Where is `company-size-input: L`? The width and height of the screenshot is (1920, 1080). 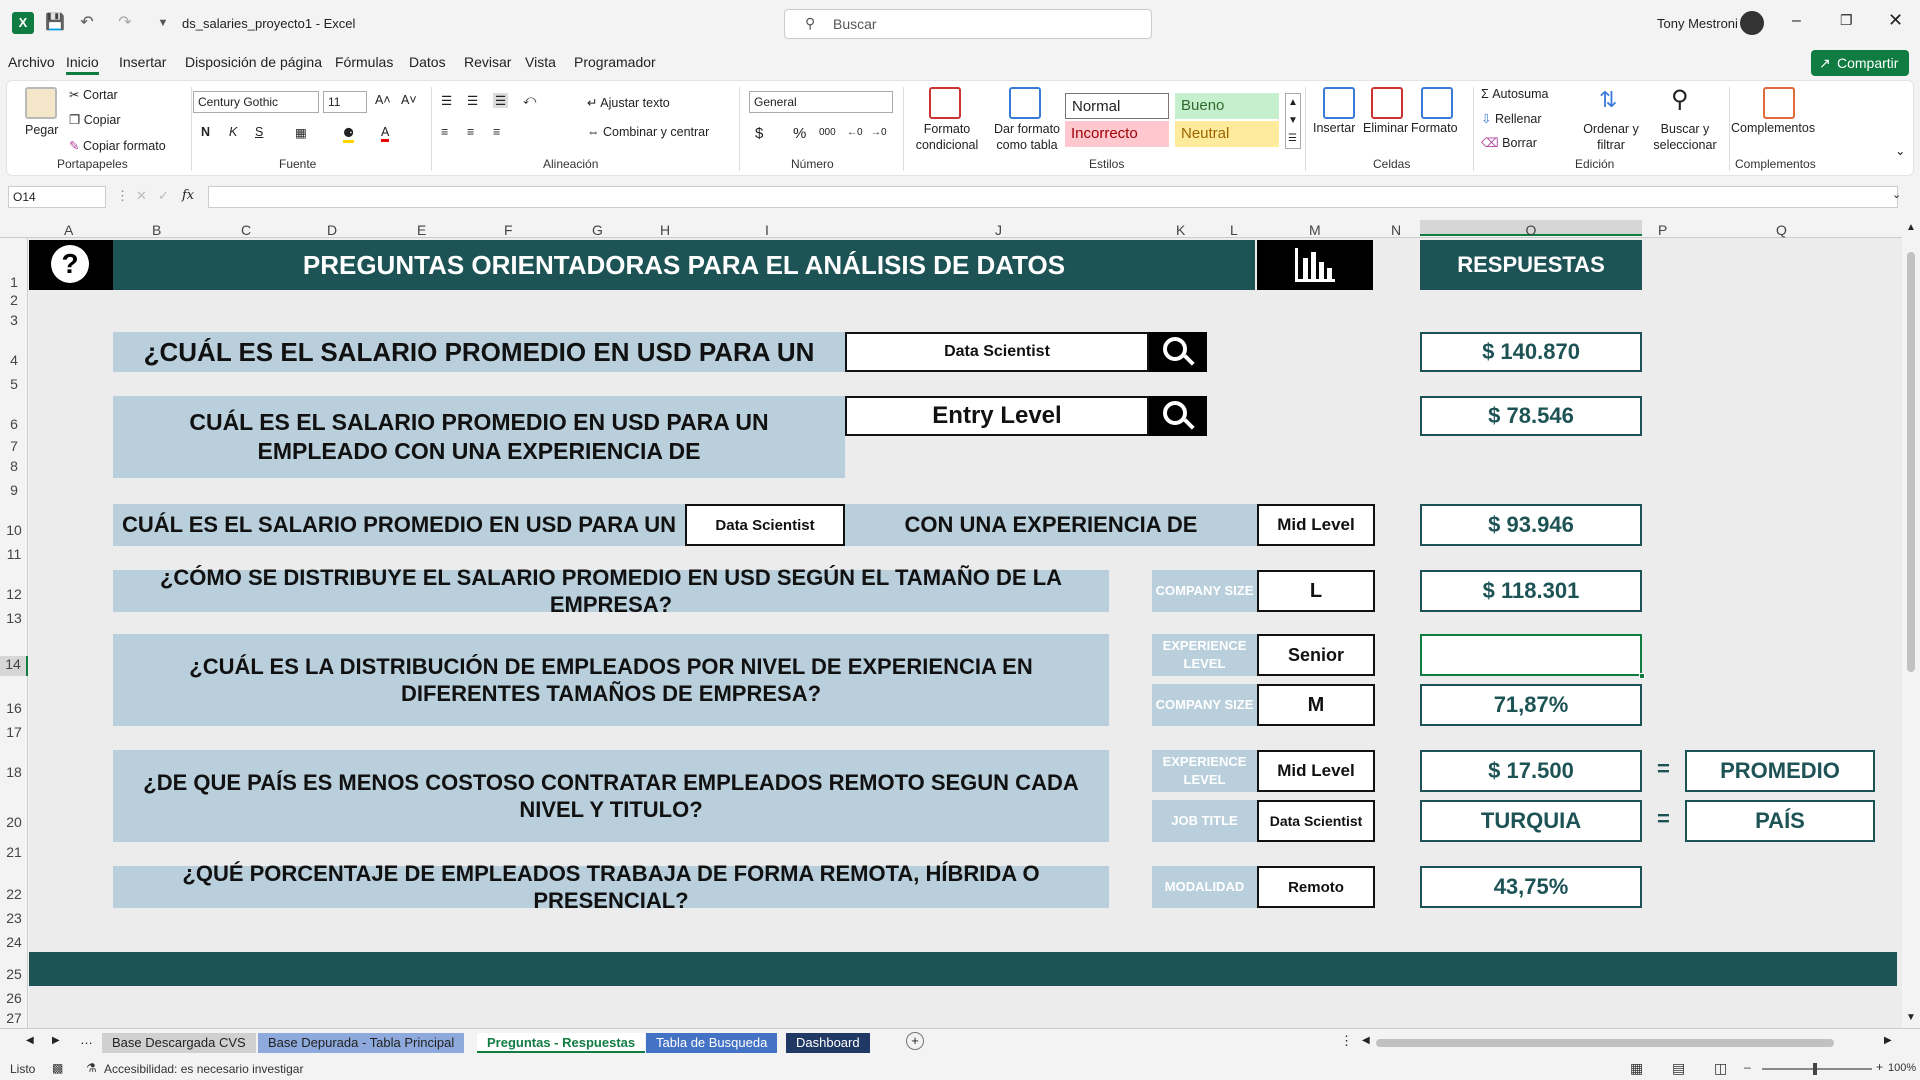 company-size-input: L is located at coordinates (1316, 591).